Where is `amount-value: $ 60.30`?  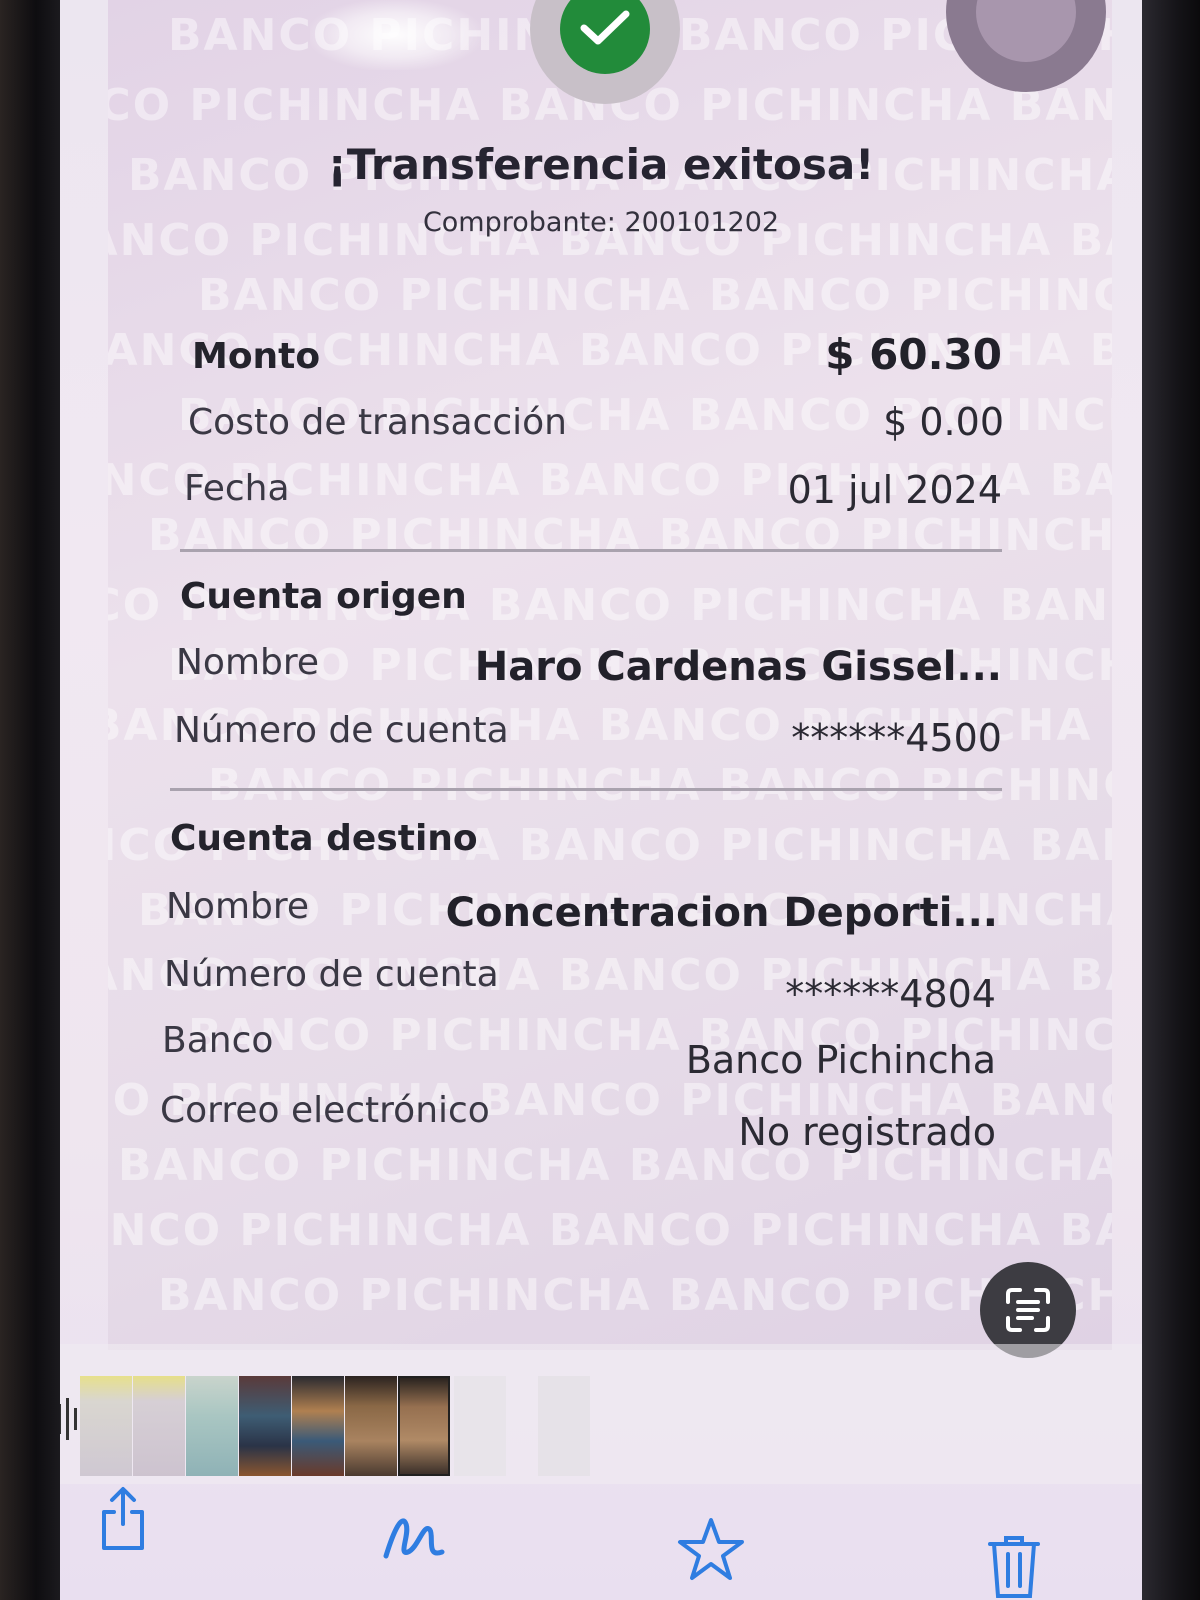
amount-value: $ 60.30 is located at coordinates (913, 354).